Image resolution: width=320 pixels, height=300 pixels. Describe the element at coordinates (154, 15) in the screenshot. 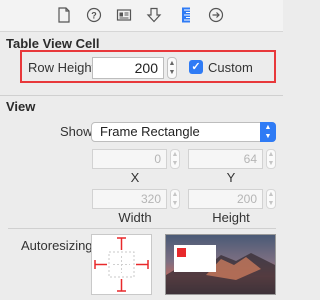

I see `attributes-icon` at that location.